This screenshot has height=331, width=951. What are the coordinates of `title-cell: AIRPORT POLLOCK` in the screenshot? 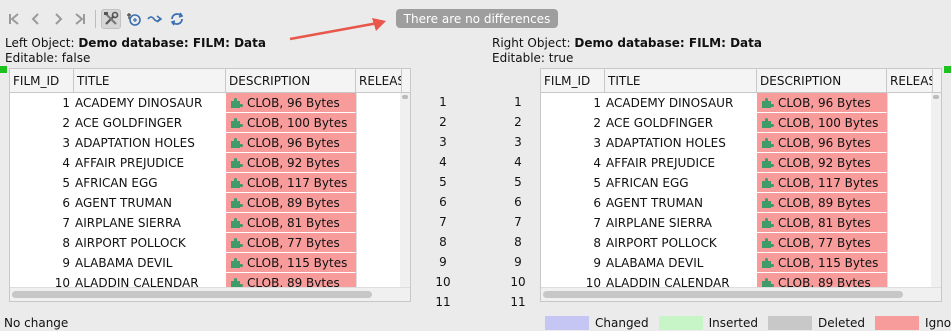 It's located at (681, 243).